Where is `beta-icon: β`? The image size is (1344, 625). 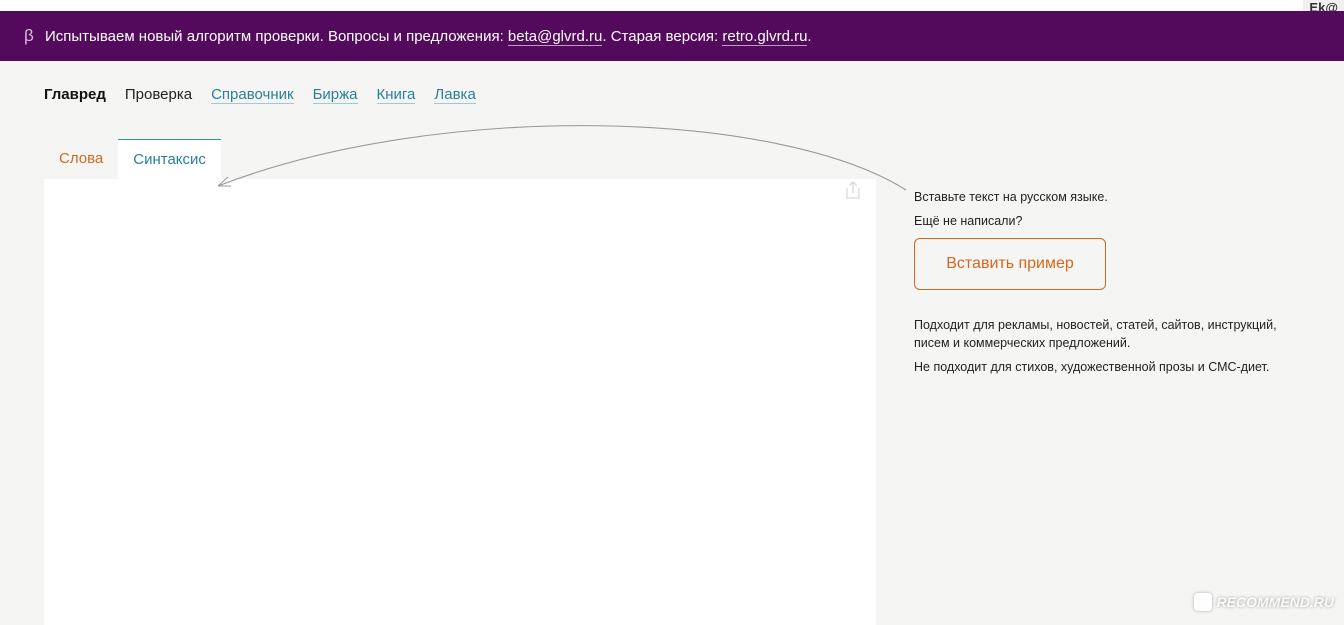 beta-icon: β is located at coordinates (29, 35).